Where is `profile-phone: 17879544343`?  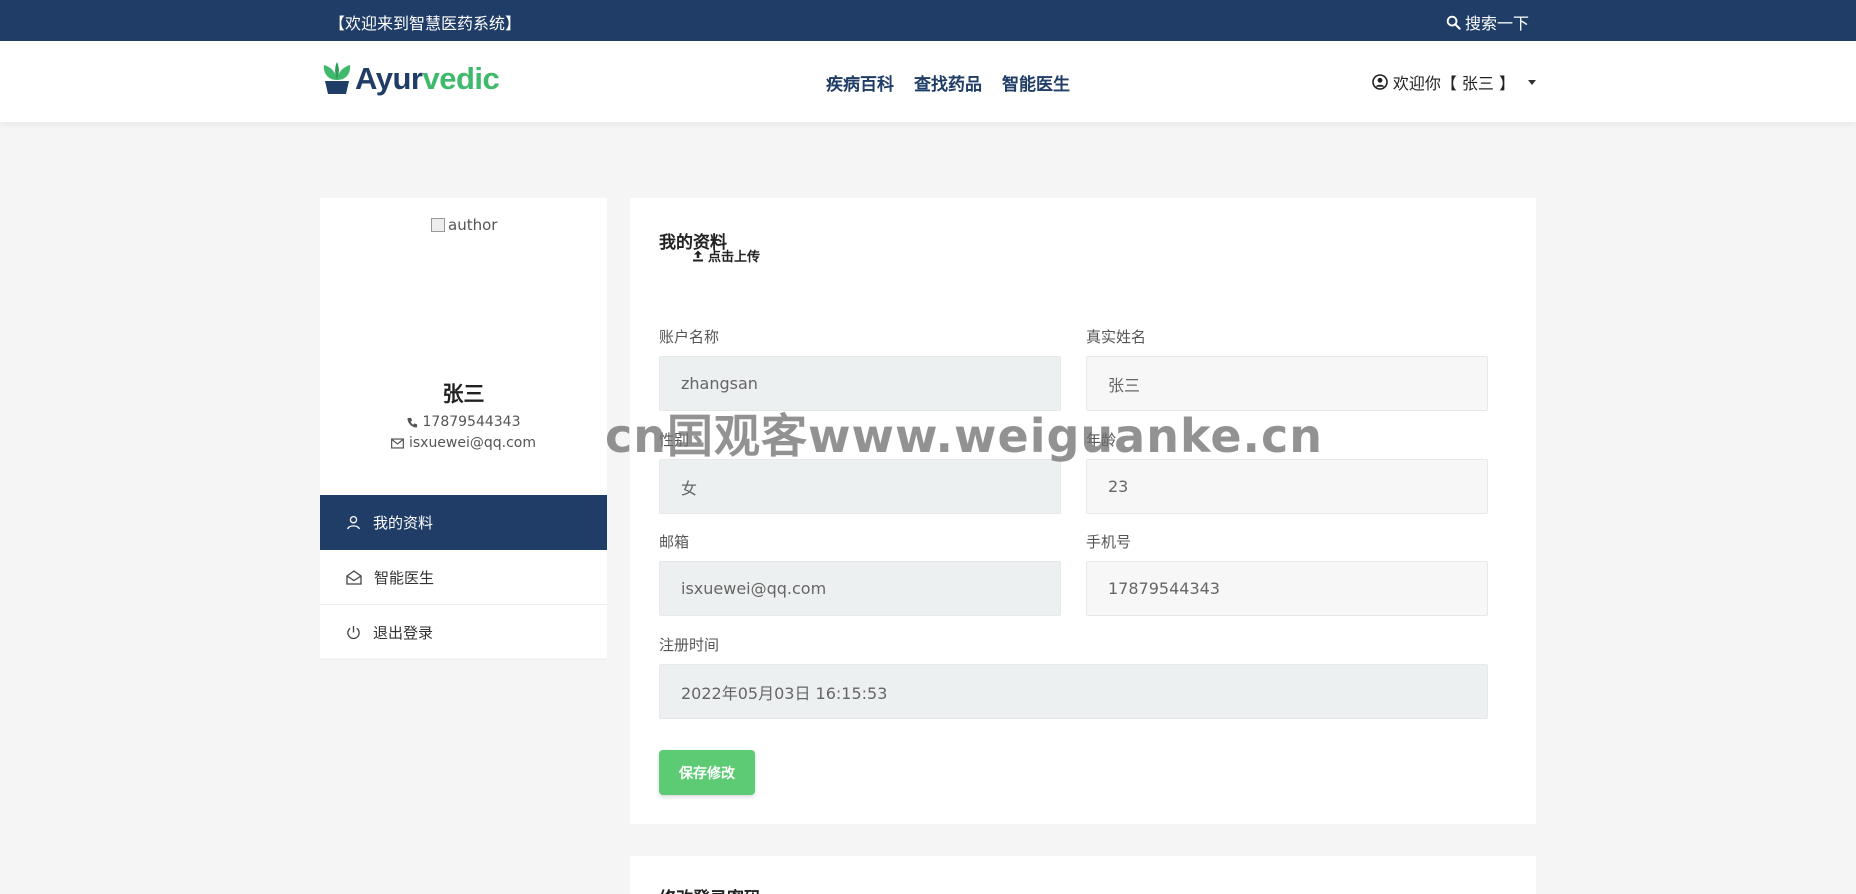
profile-phone: 17879544343 is located at coordinates (463, 422).